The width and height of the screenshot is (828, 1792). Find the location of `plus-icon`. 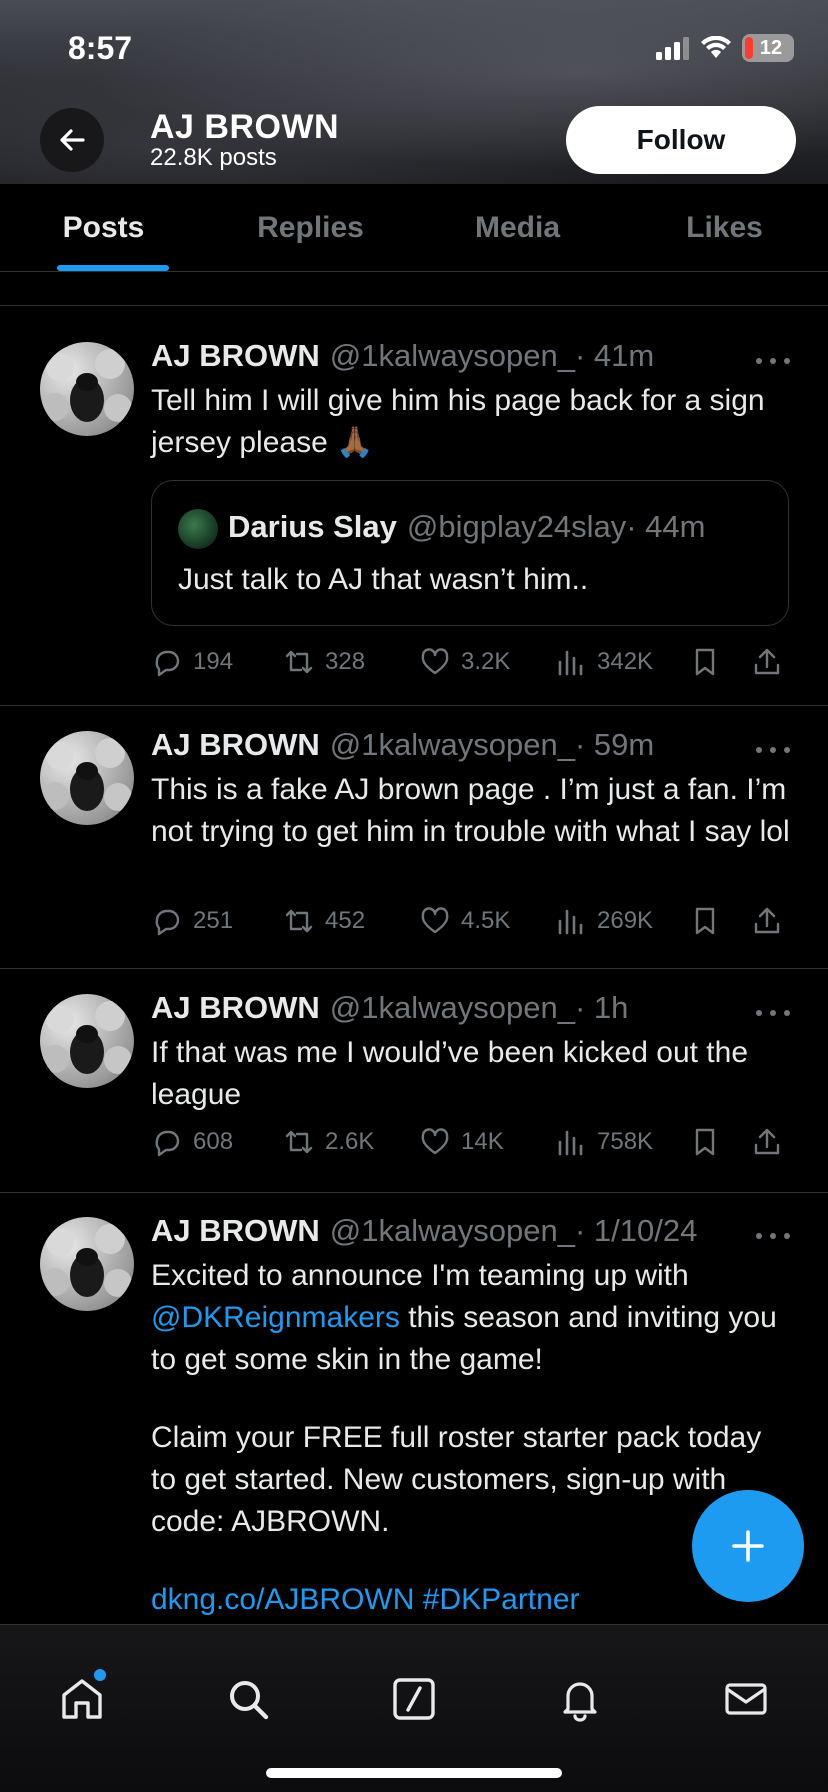

plus-icon is located at coordinates (748, 1546).